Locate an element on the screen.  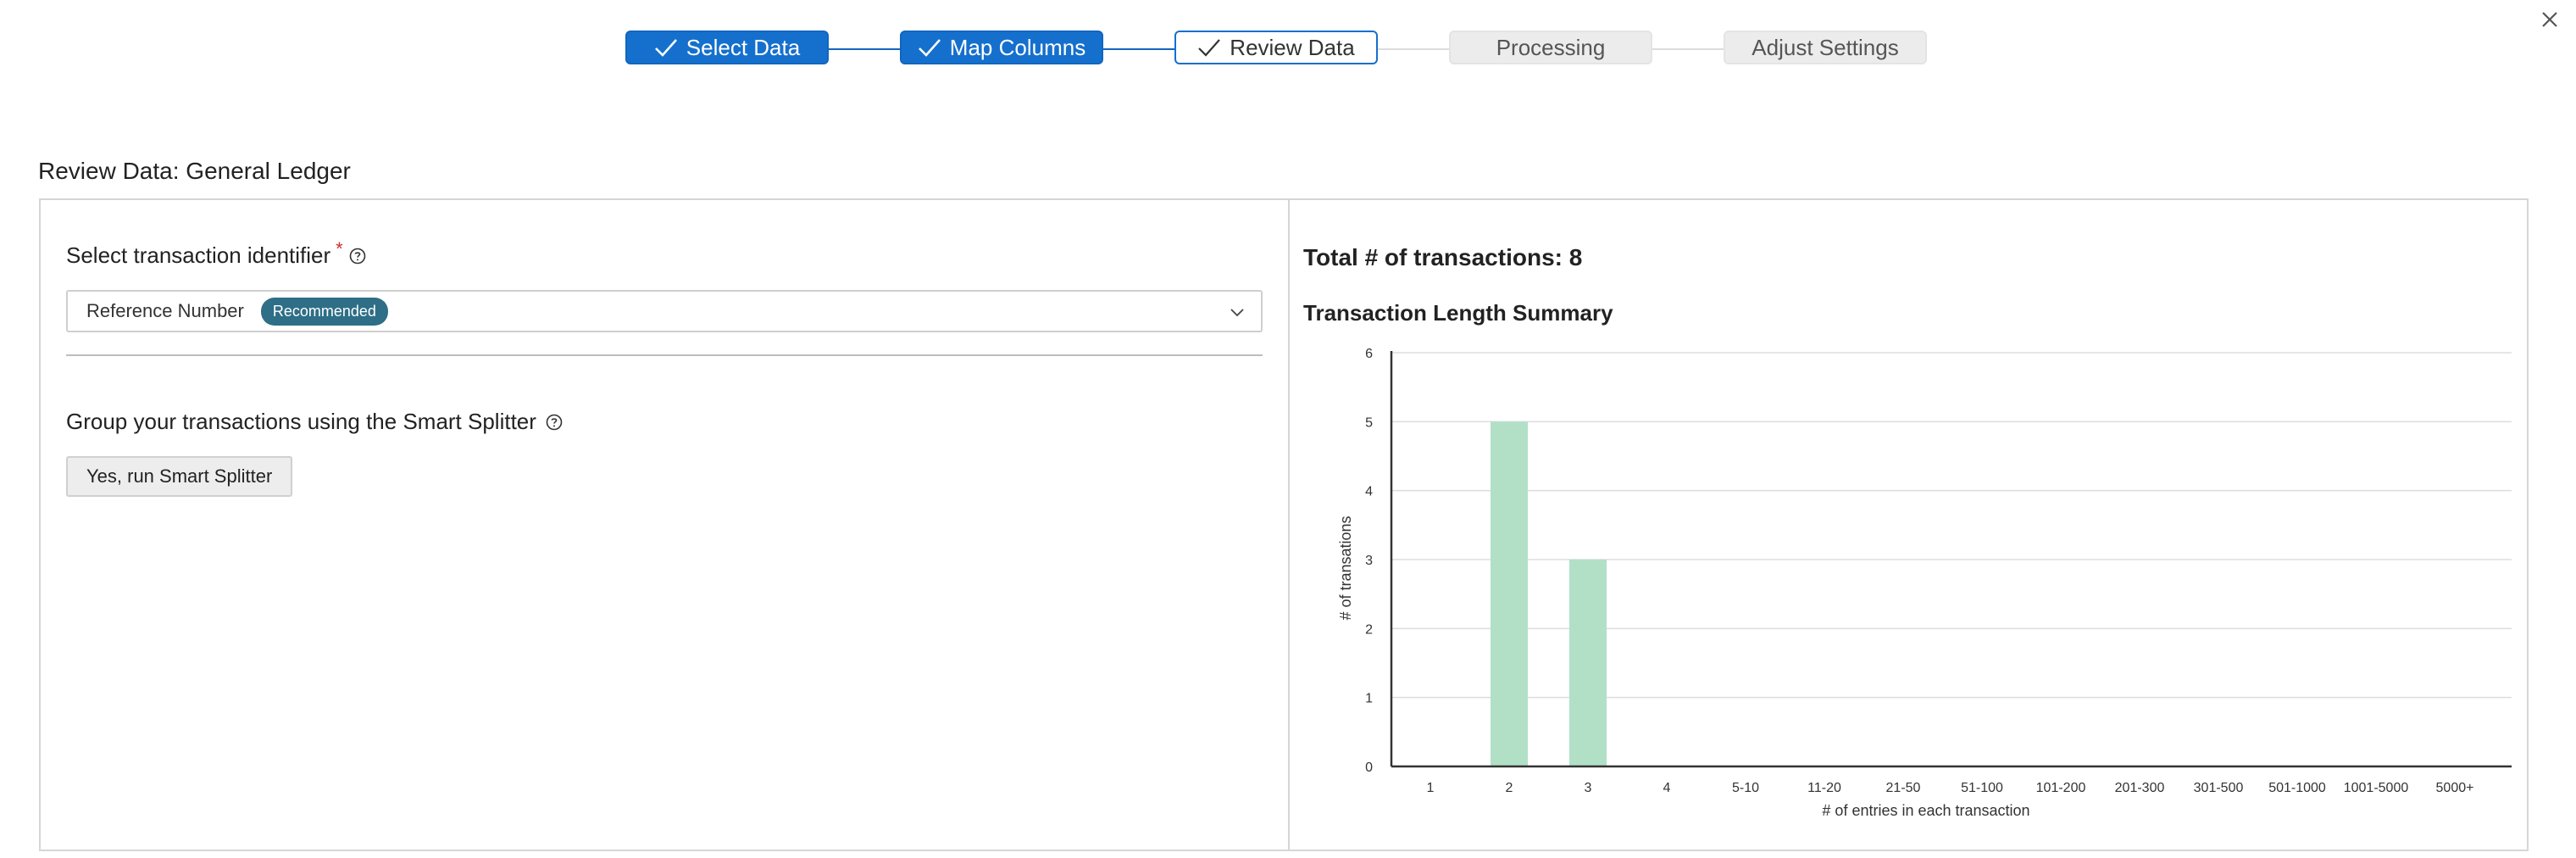
y-tick-label: 5 is located at coordinates (1369, 422).